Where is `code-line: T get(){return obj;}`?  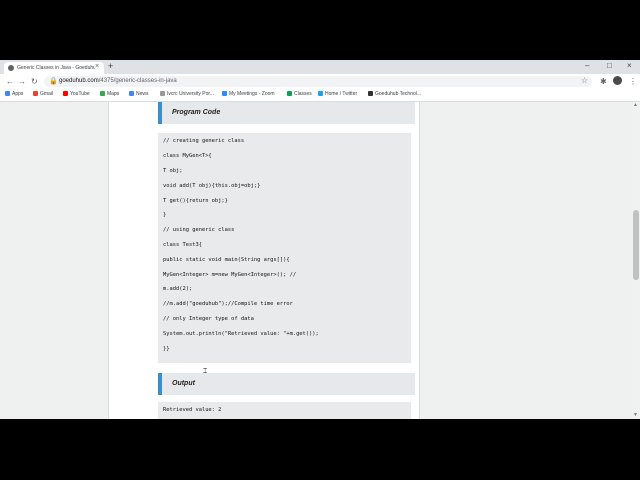 code-line: T get(){return obj;} is located at coordinates (195, 201).